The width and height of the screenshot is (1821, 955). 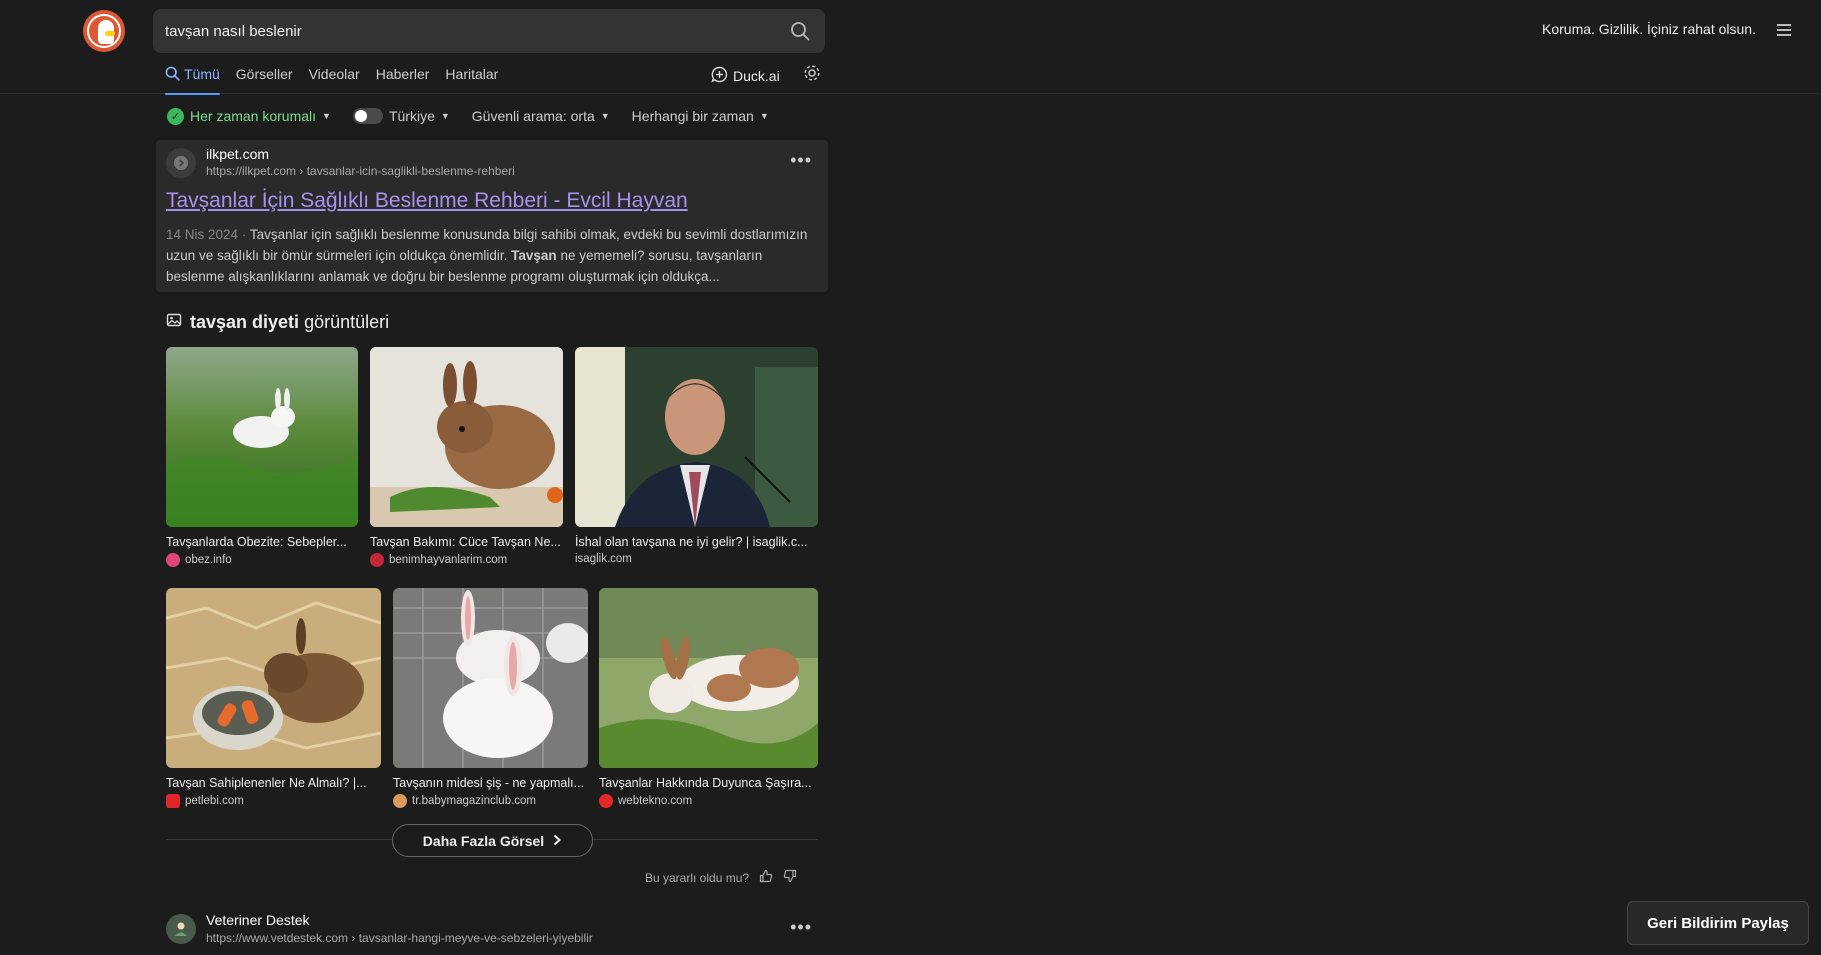 What do you see at coordinates (237, 154) in the screenshot?
I see `result-site-name: ilkpet.com` at bounding box center [237, 154].